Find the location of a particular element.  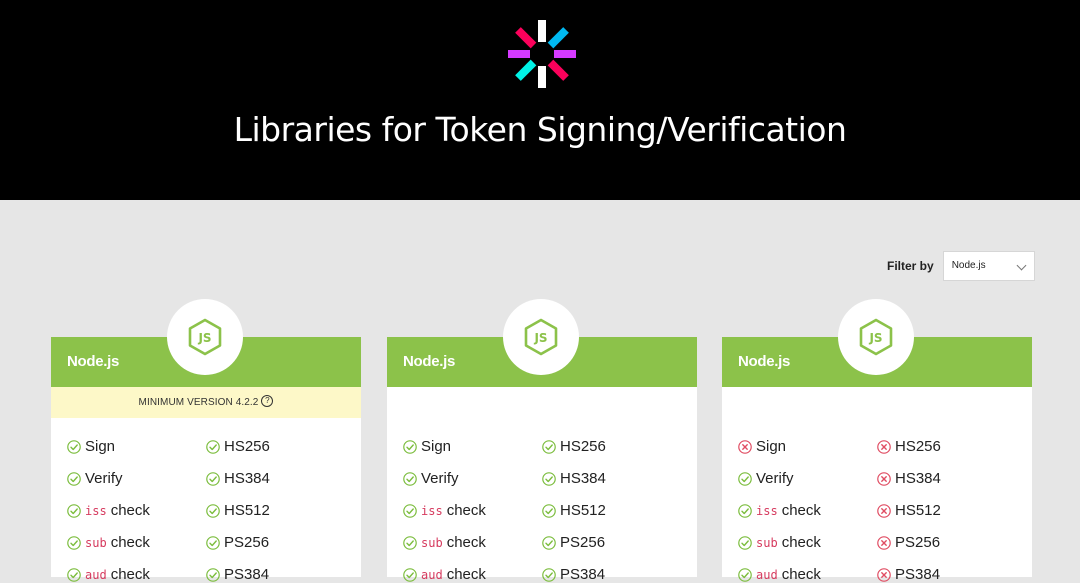

filter-select: Node.js is located at coordinates (988, 266).